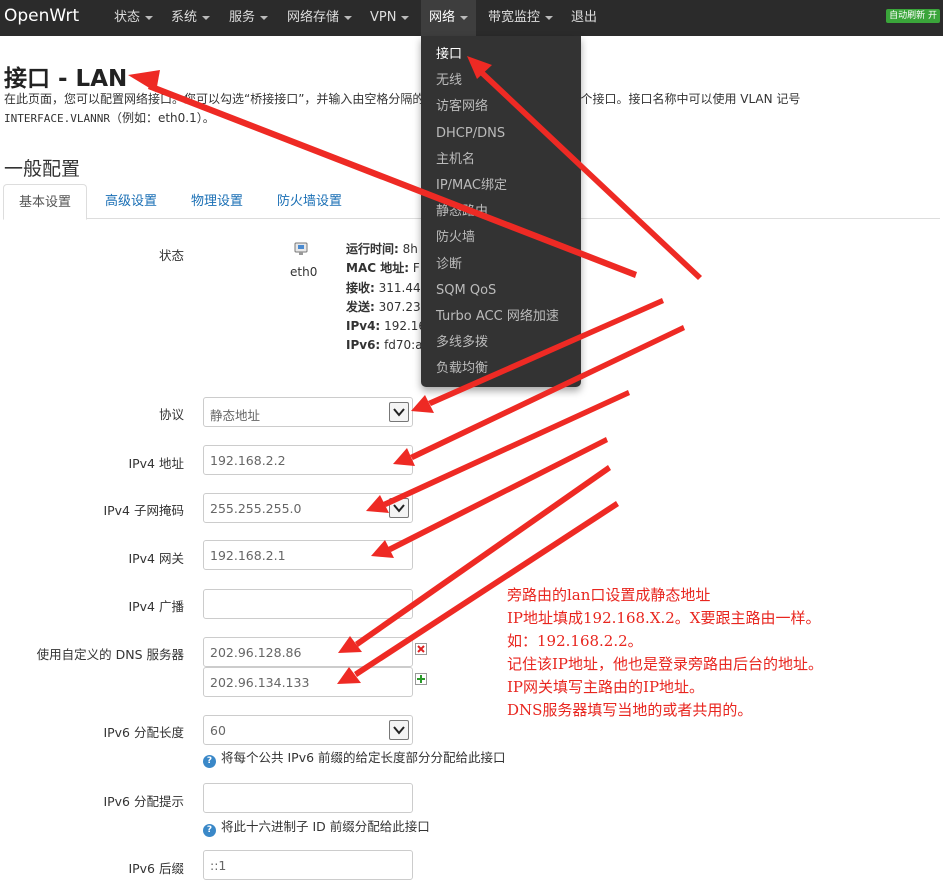  Describe the element at coordinates (156, 558) in the screenshot. I see `ipv4-gateway-label: IPv4 网关` at that location.